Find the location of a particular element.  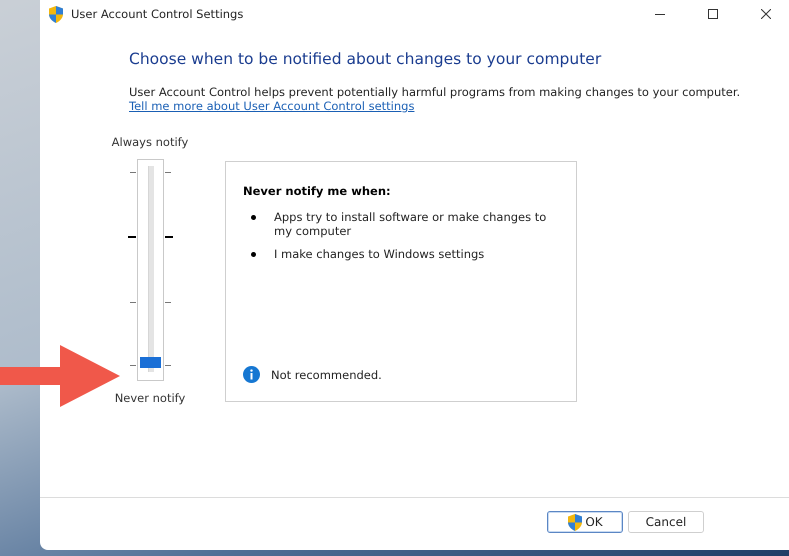

slider-thumb is located at coordinates (150, 362).